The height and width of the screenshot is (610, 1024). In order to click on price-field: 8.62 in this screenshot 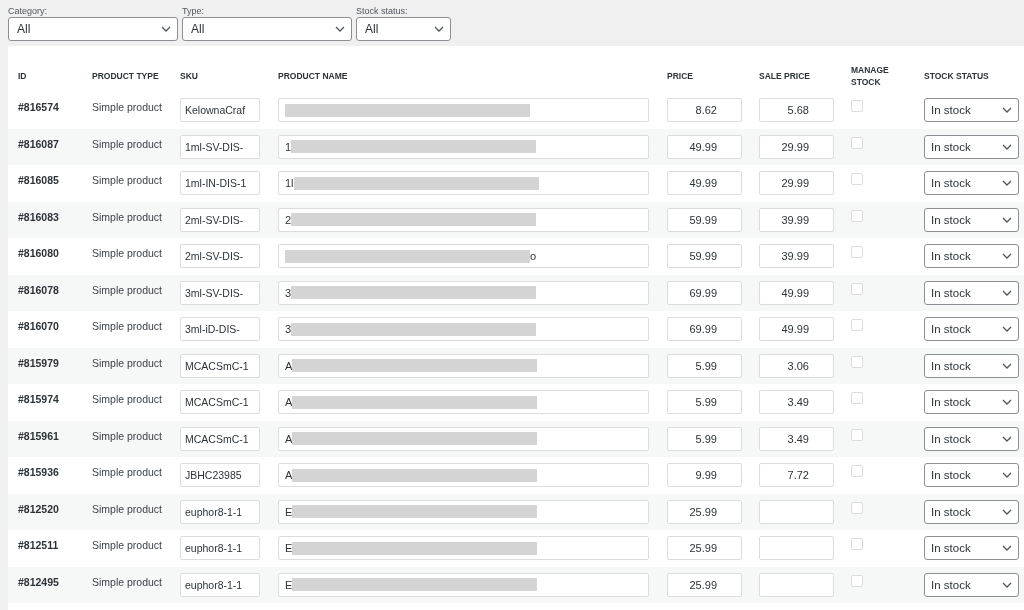, I will do `click(704, 110)`.